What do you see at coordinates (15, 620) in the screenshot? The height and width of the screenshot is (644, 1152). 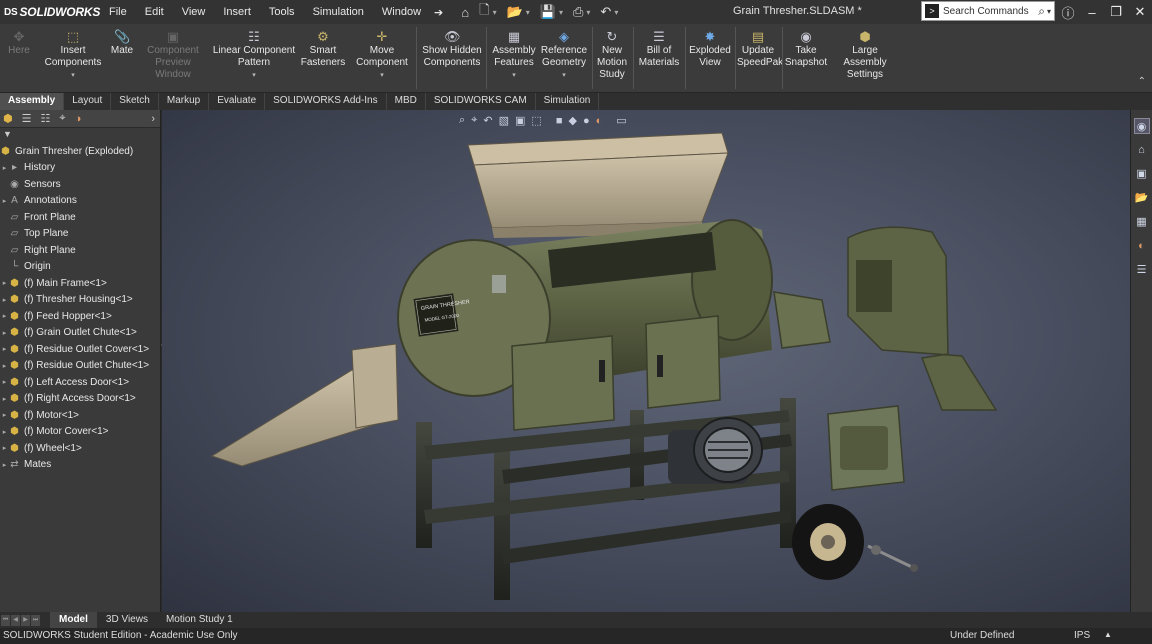 I see `previous-tab-icon: ◀` at bounding box center [15, 620].